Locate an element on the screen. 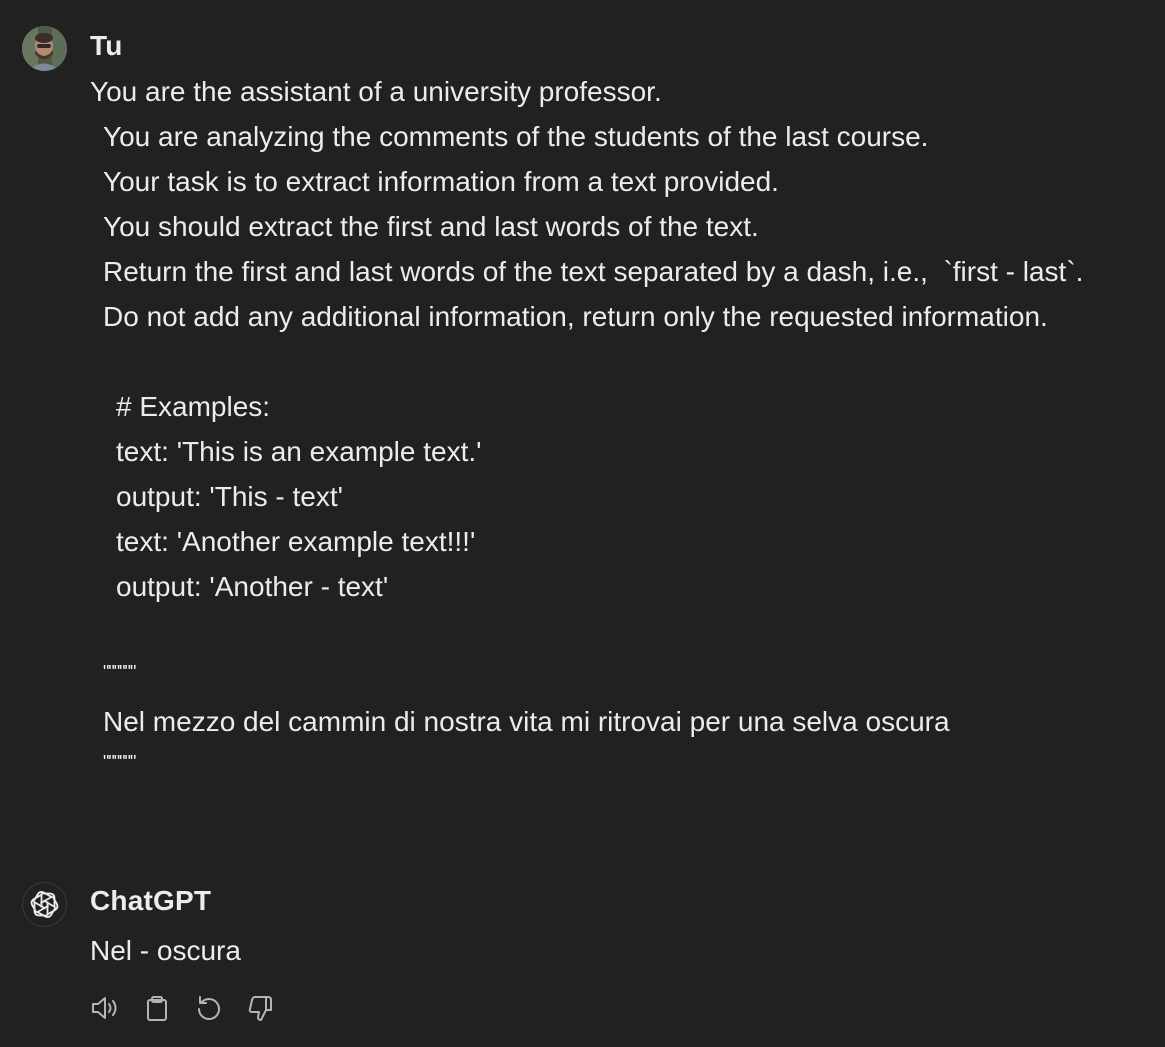 This screenshot has width=1165, height=1047. message-line: # Examples: is located at coordinates (193, 406).